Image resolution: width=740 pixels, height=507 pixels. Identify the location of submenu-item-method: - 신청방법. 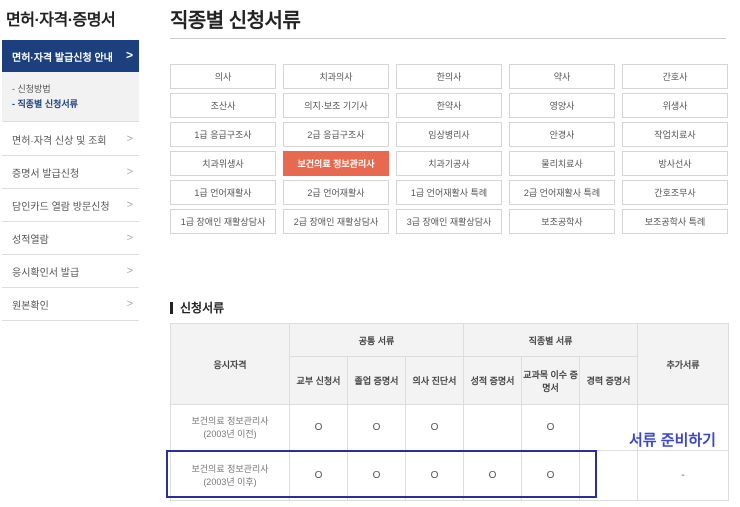
(75, 89).